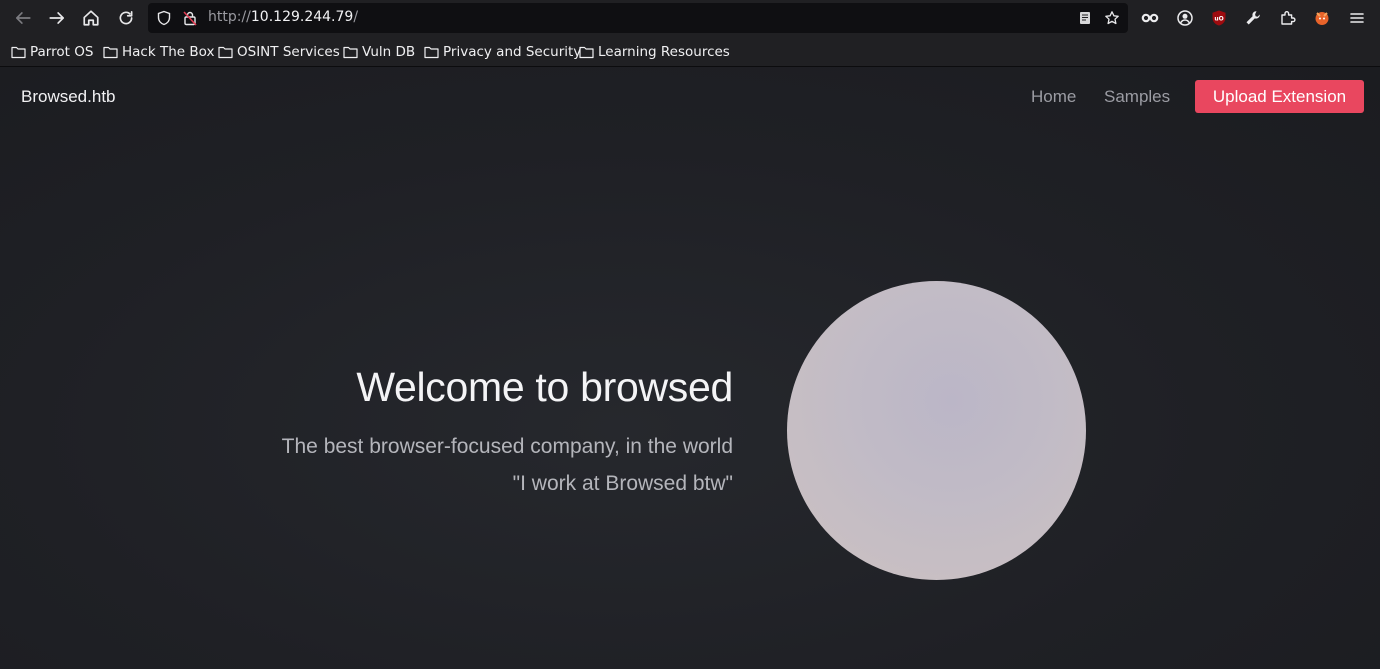 The width and height of the screenshot is (1380, 669). What do you see at coordinates (1253, 18) in the screenshot?
I see `wrench-icon` at bounding box center [1253, 18].